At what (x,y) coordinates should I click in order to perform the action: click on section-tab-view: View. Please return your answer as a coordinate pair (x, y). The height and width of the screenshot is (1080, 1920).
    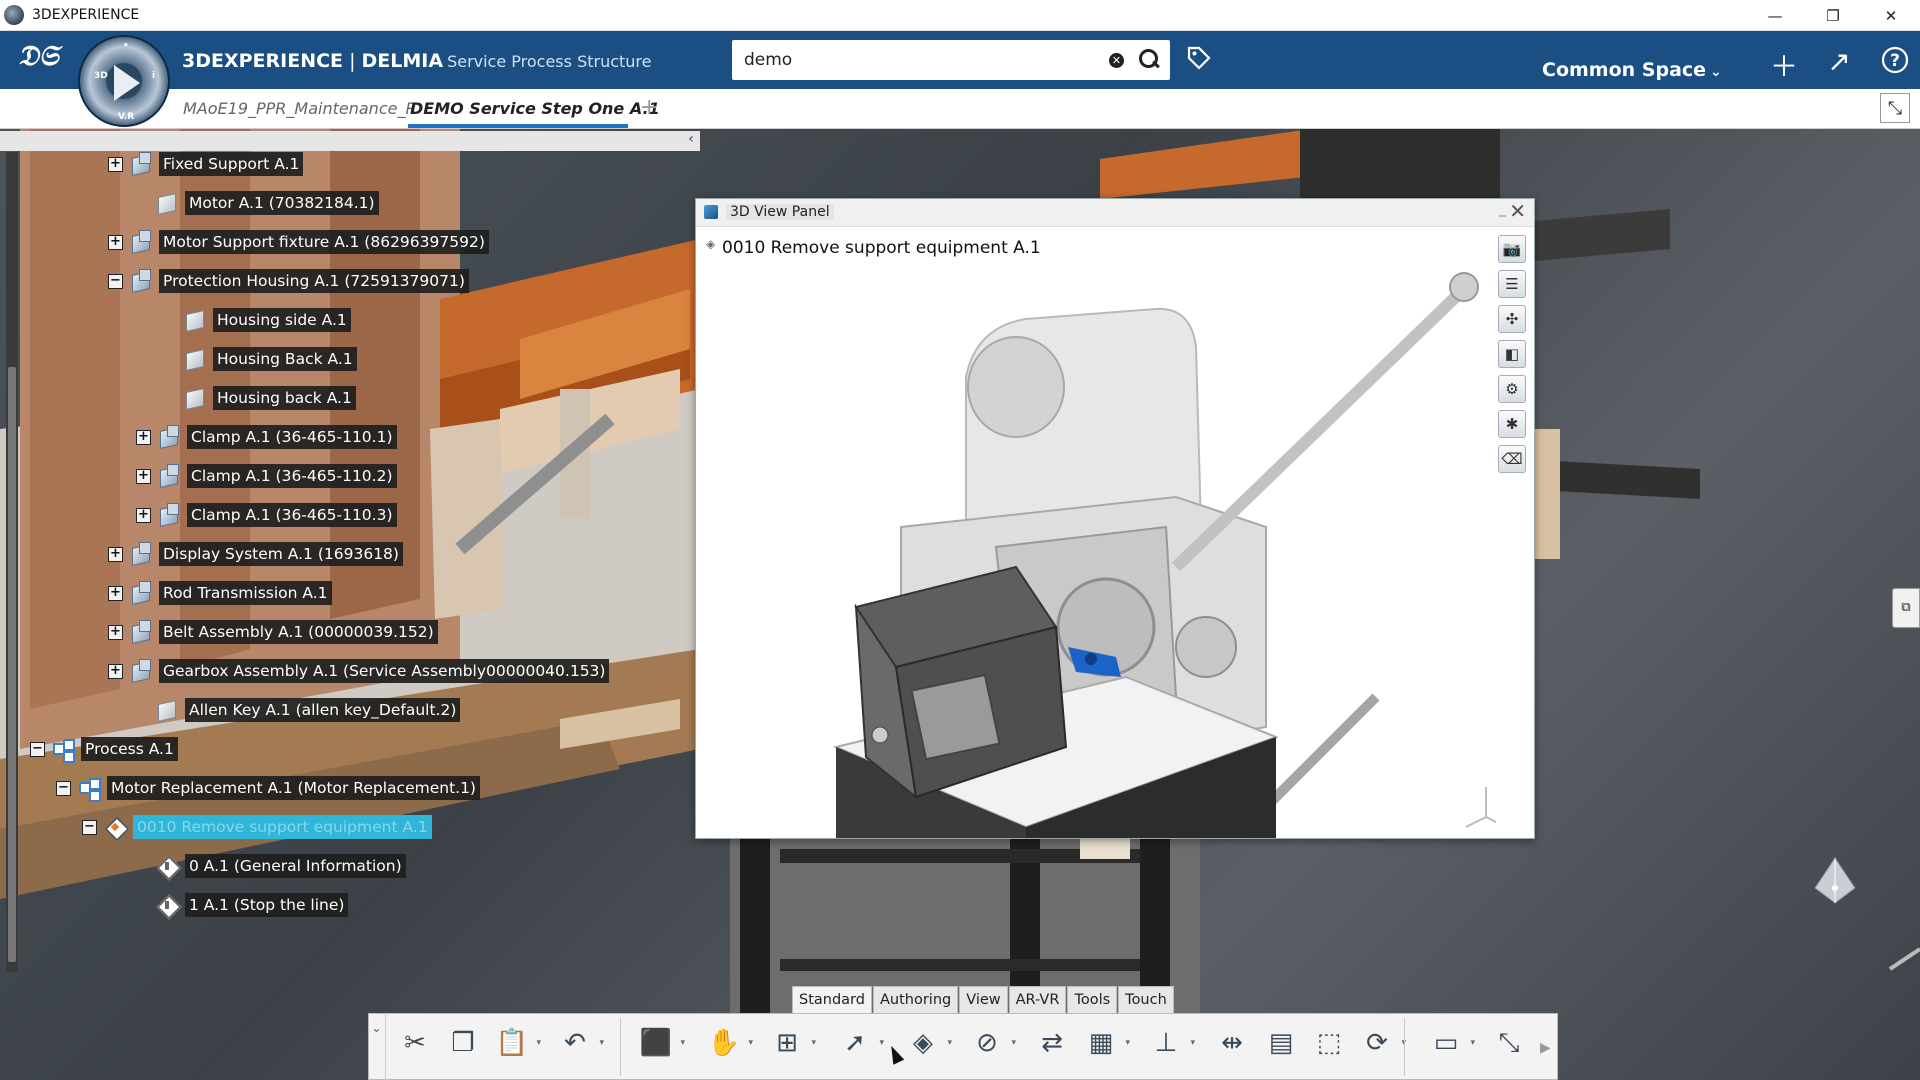
    Looking at the image, I should click on (983, 999).